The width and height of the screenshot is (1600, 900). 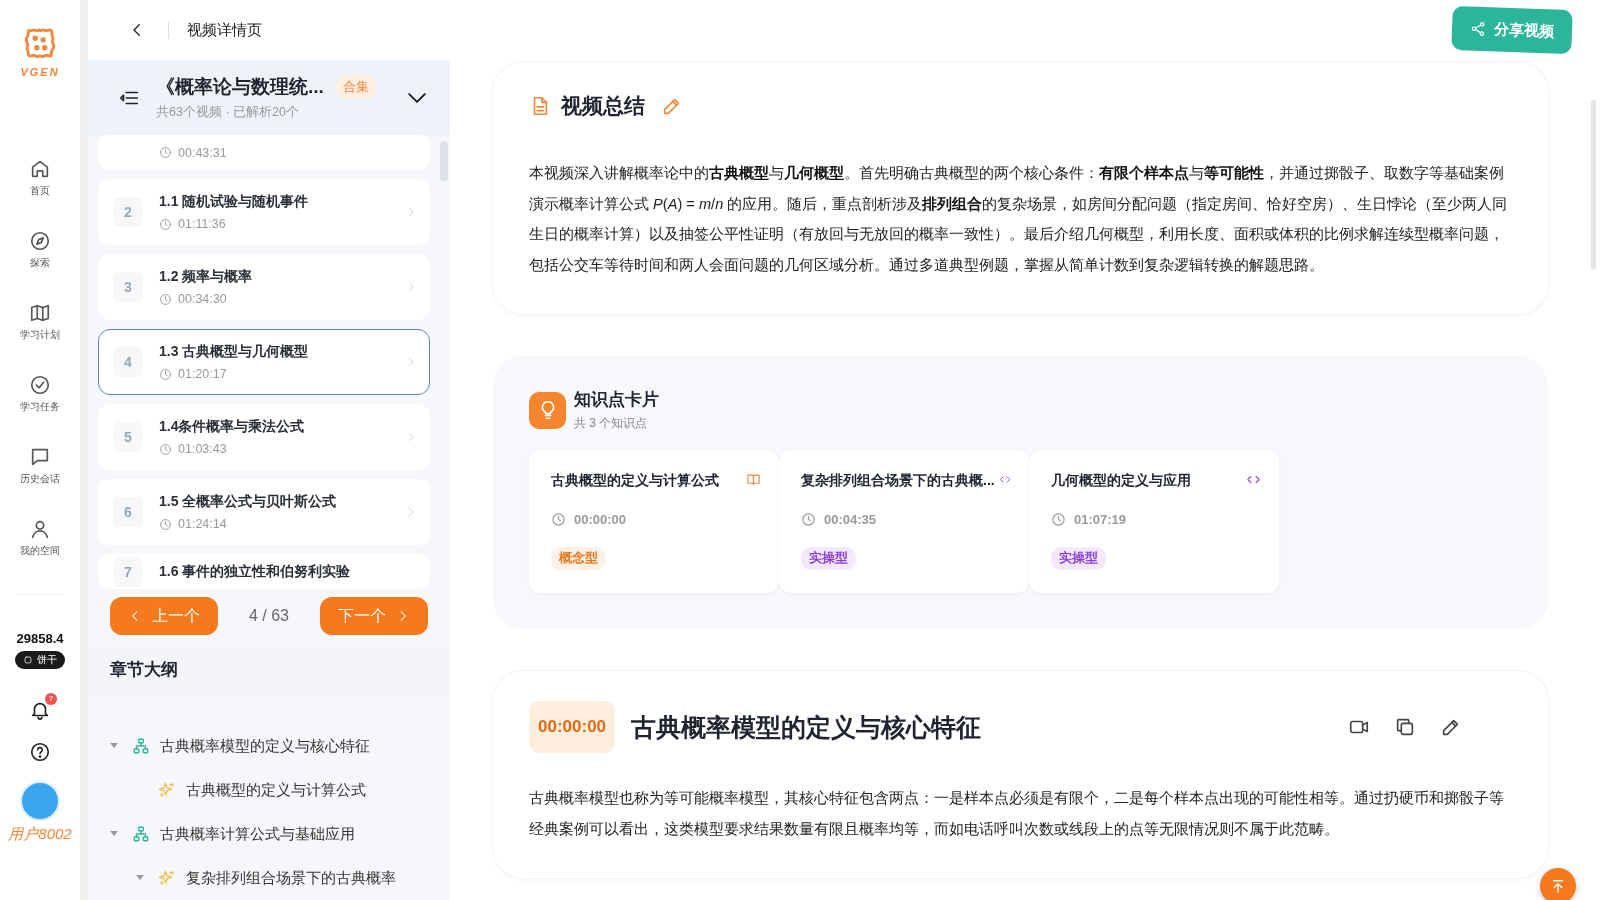 I want to click on nav-item: 学习计划, so click(x=40, y=322).